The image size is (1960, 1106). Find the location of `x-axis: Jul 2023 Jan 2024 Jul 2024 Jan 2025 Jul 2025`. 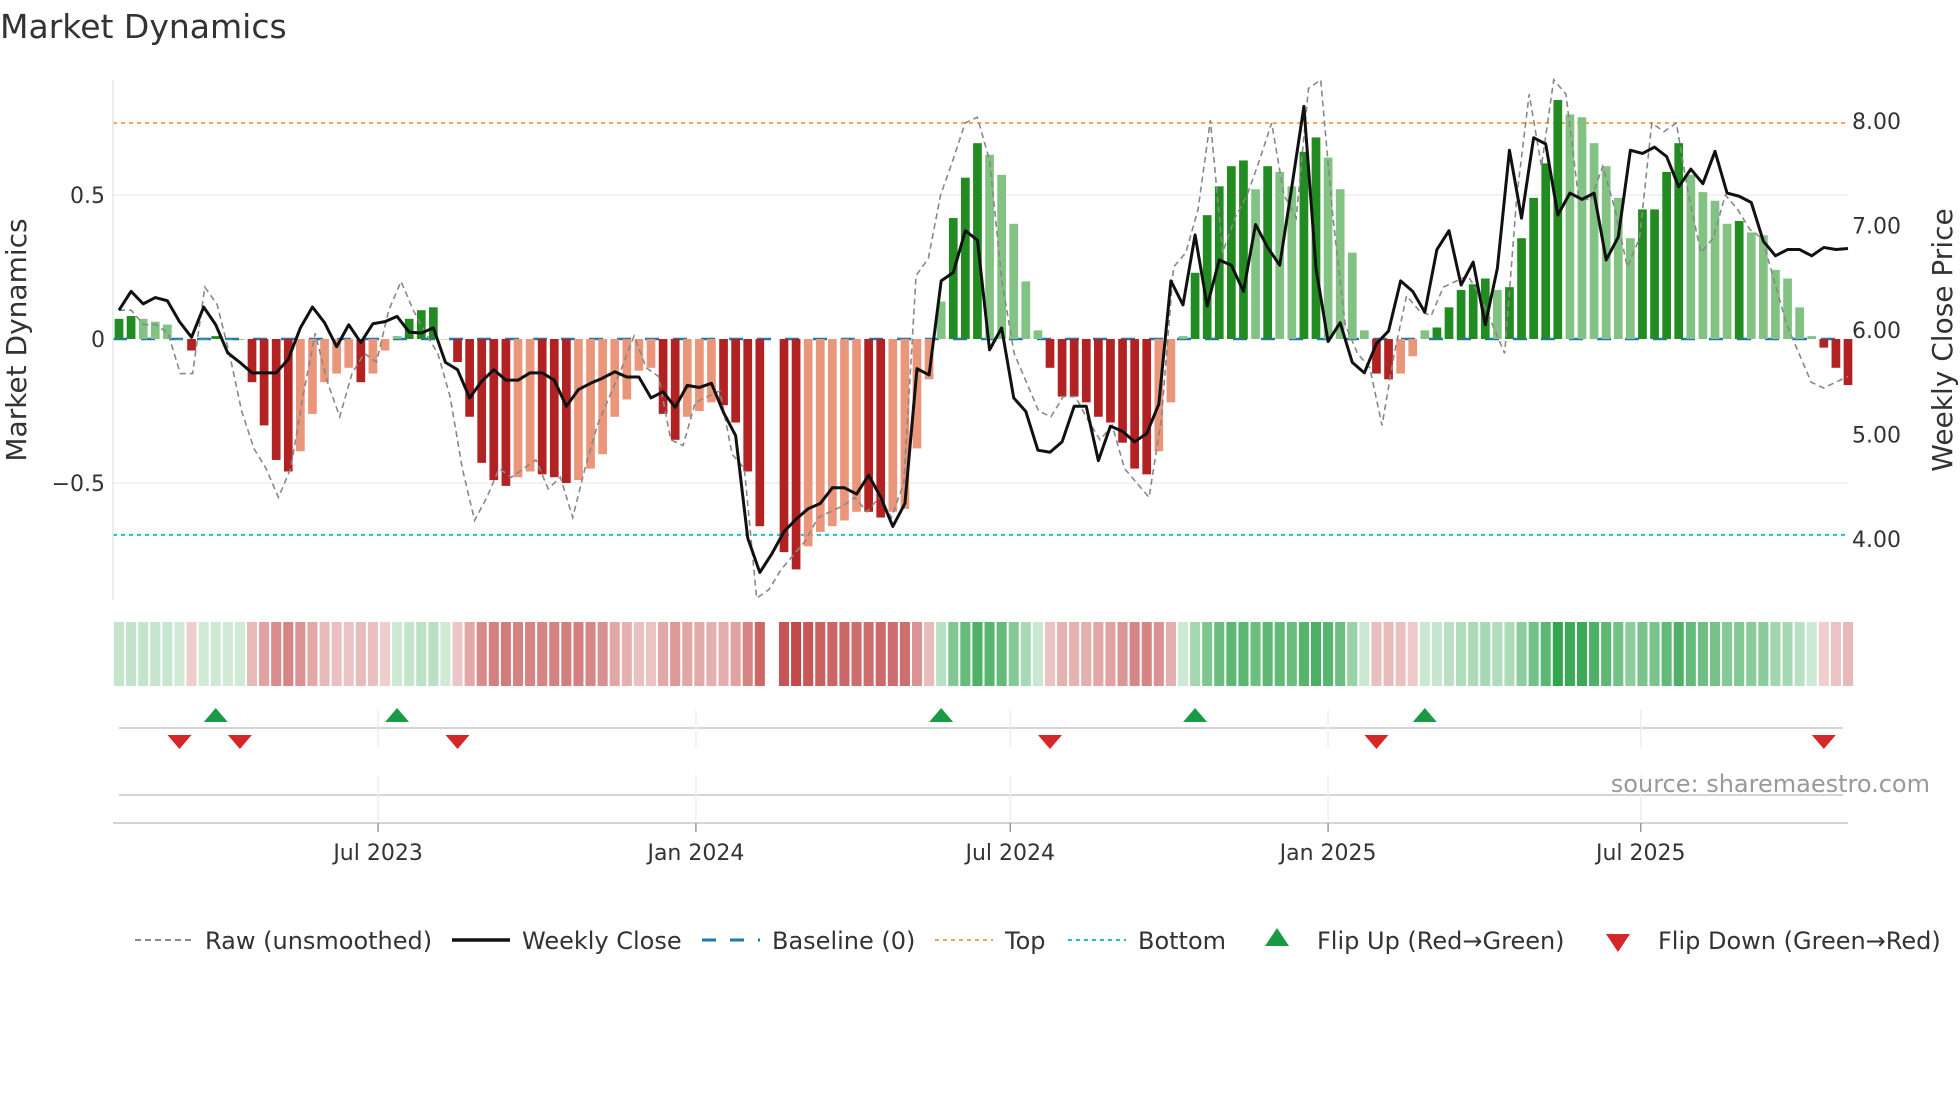

x-axis: Jul 2023 Jan 2024 Jul 2024 Jan 2025 Jul 2025 is located at coordinates (980, 844).